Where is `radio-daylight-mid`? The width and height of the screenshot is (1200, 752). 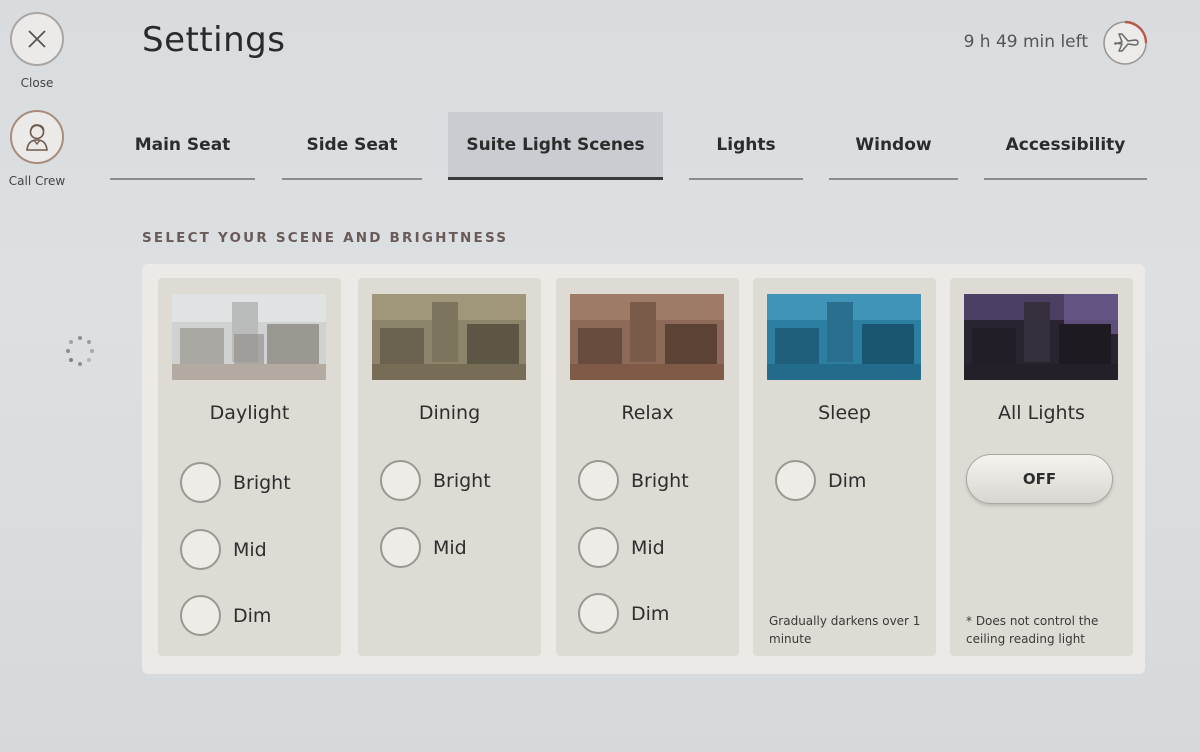
radio-daylight-mid is located at coordinates (200, 549).